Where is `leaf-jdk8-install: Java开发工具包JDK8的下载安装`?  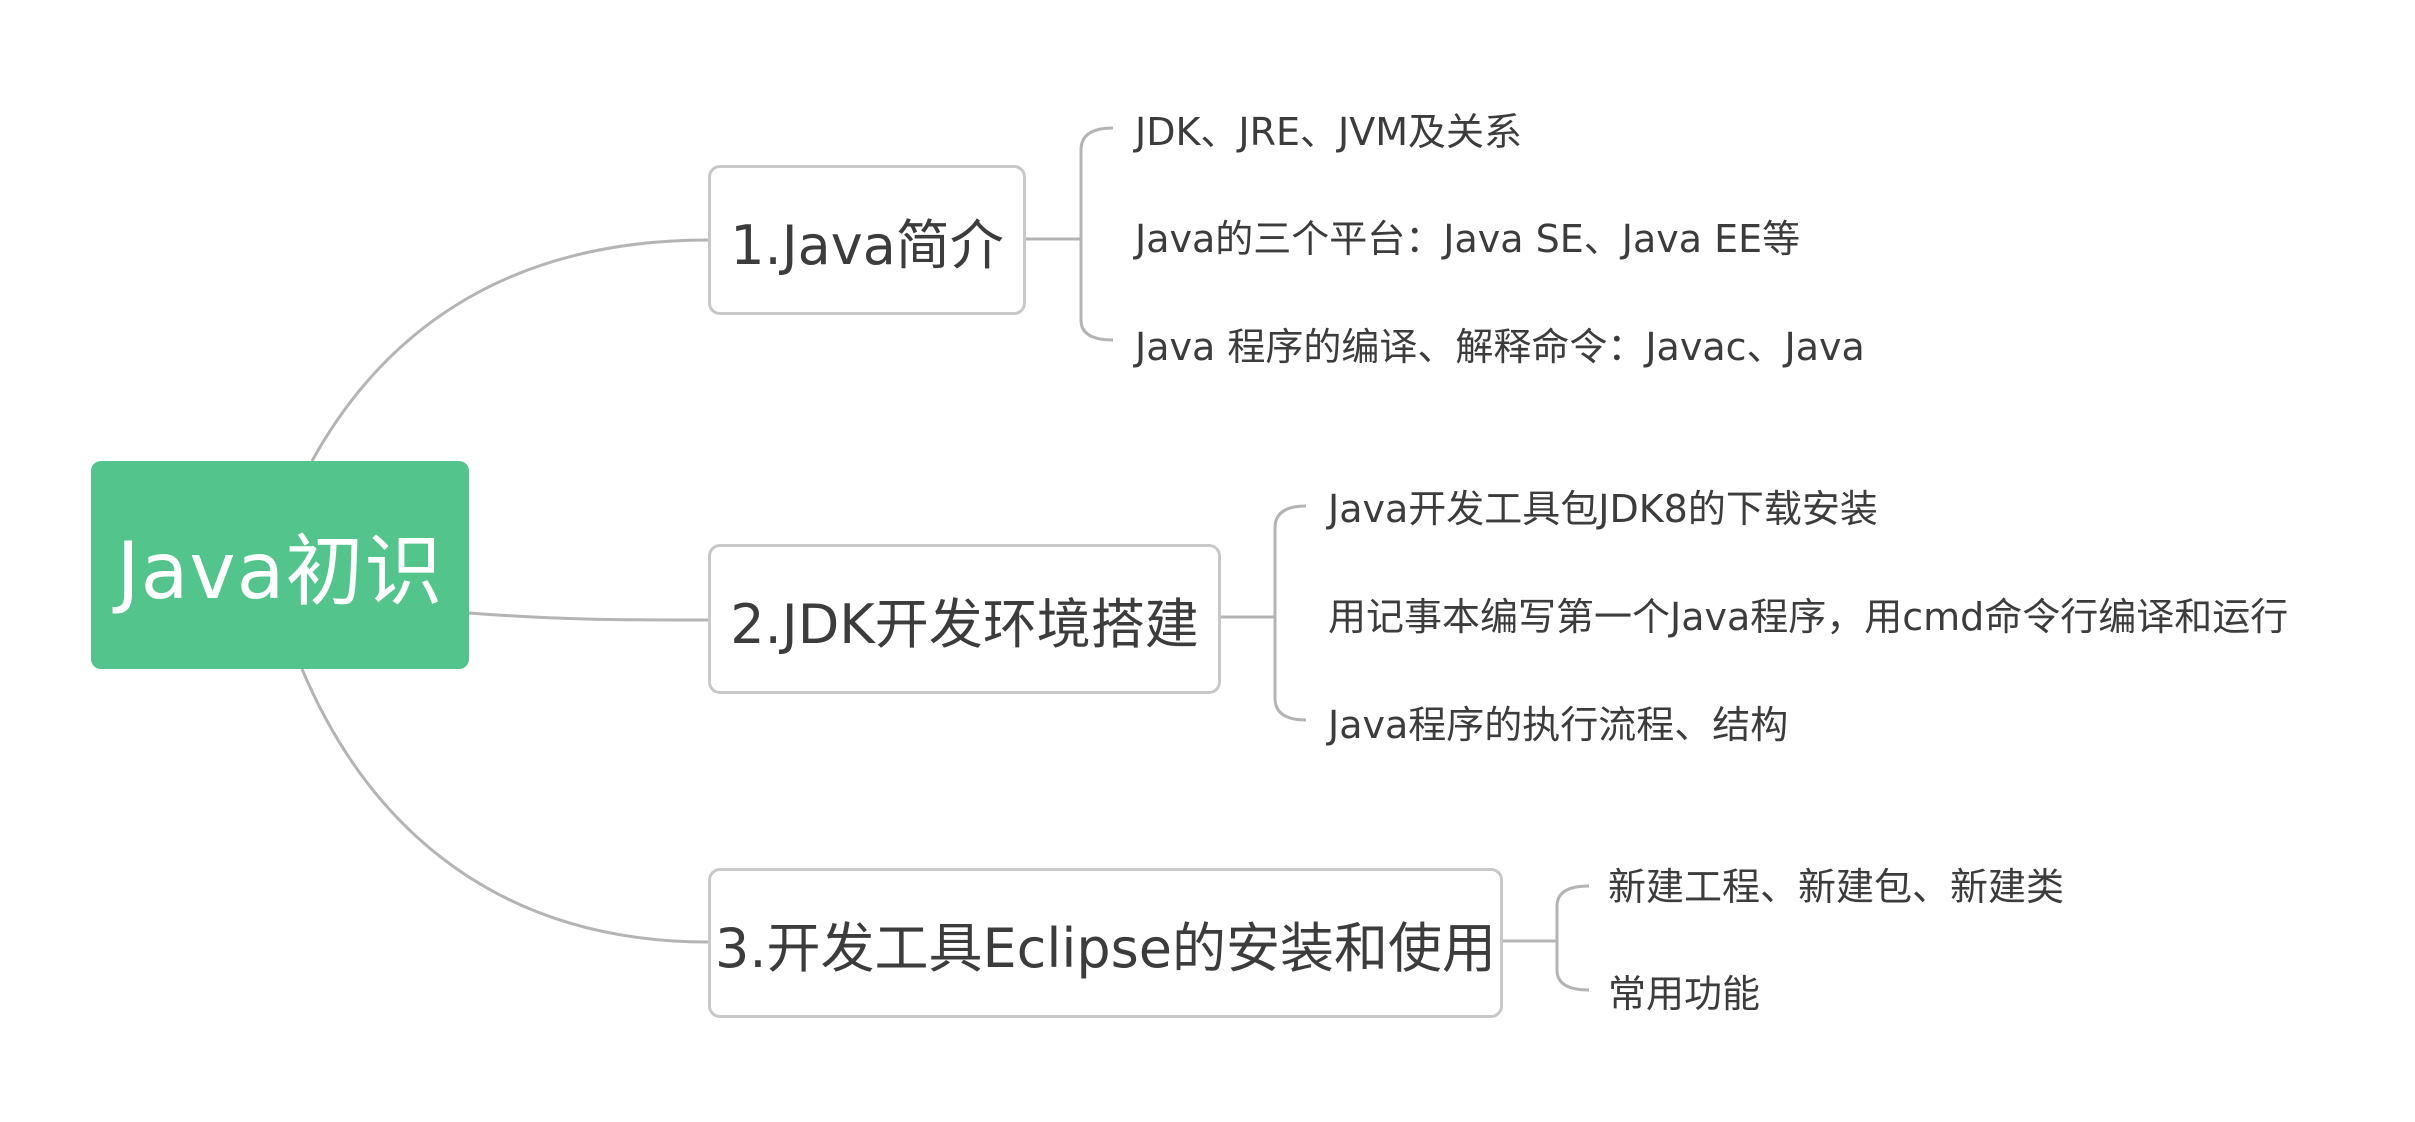
leaf-jdk8-install: Java开发工具包JDK8的下载安装 is located at coordinates (1603, 509).